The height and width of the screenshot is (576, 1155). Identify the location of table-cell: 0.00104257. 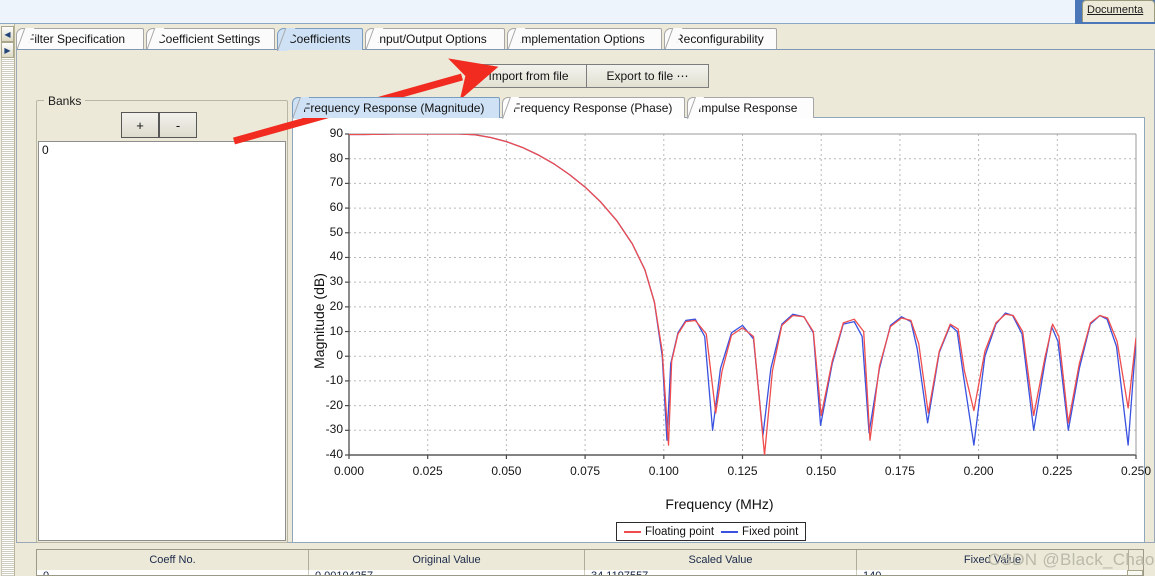
(447, 572).